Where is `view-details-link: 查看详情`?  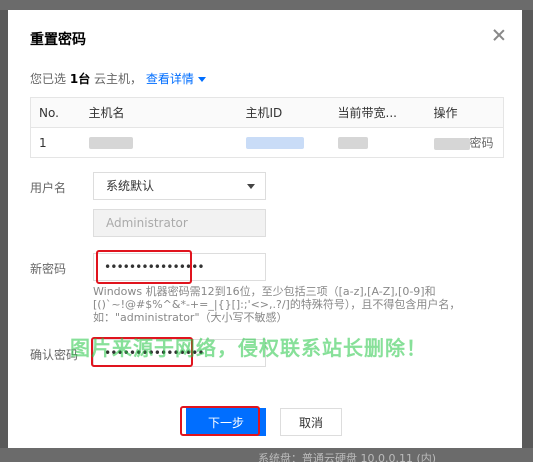
view-details-link: 查看详情 is located at coordinates (176, 79).